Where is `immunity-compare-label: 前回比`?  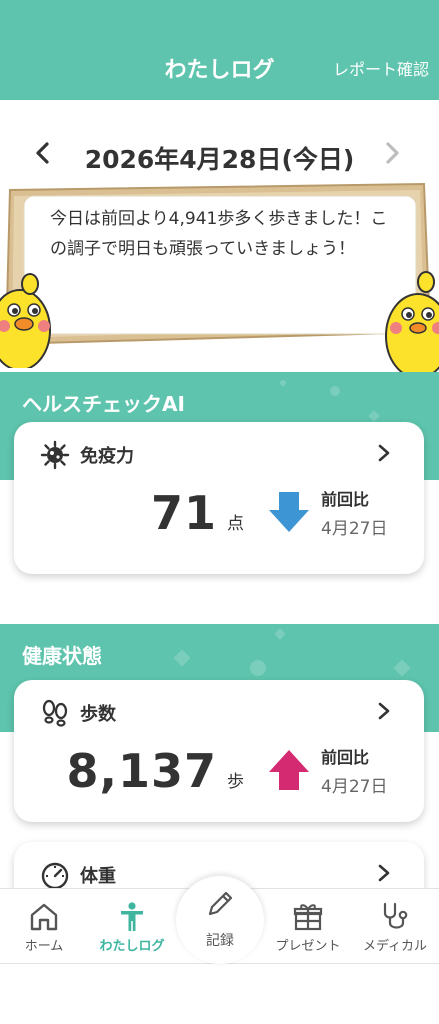 immunity-compare-label: 前回比 is located at coordinates (345, 499).